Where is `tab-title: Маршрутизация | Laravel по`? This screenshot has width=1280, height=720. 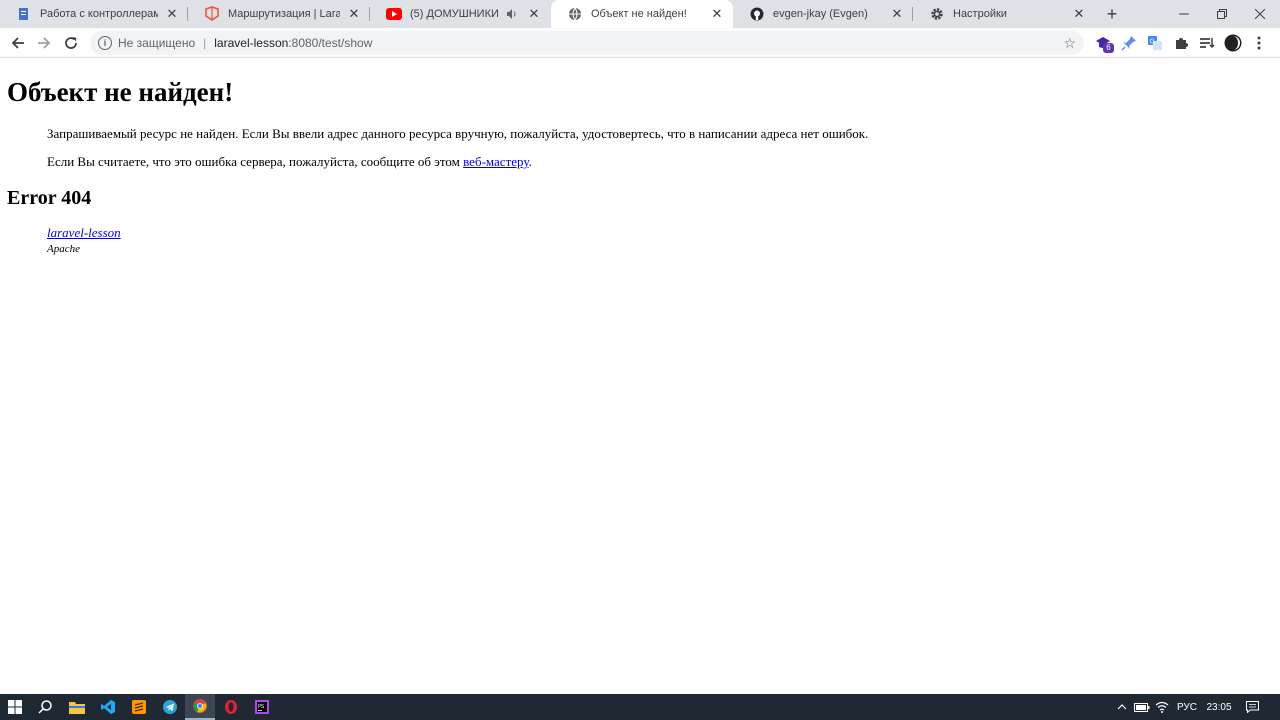
tab-title: Маршрутизация | Laravel по is located at coordinates (284, 14).